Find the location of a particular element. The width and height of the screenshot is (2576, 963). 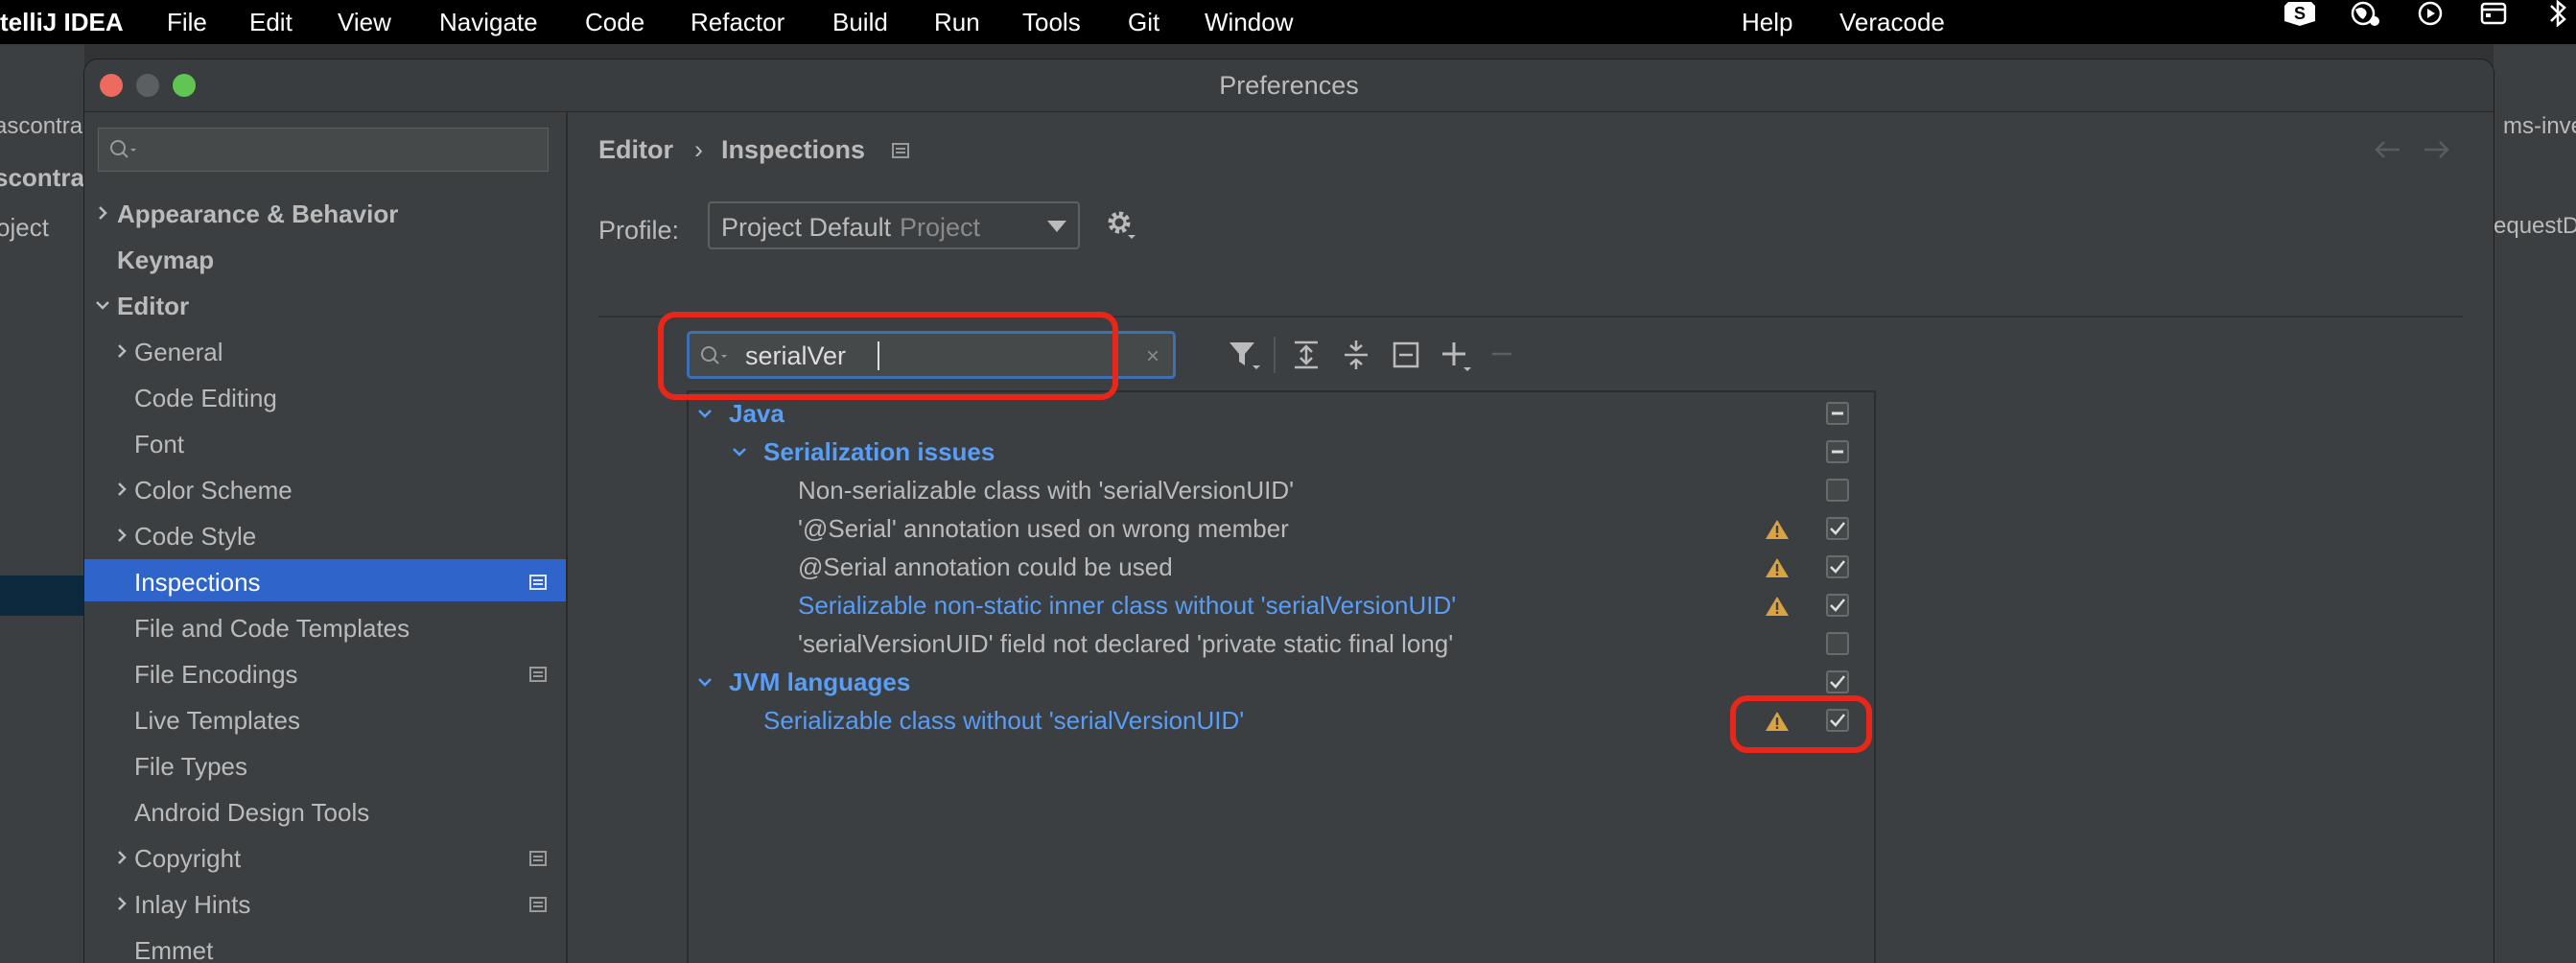

menu-git: Git is located at coordinates (1143, 23).